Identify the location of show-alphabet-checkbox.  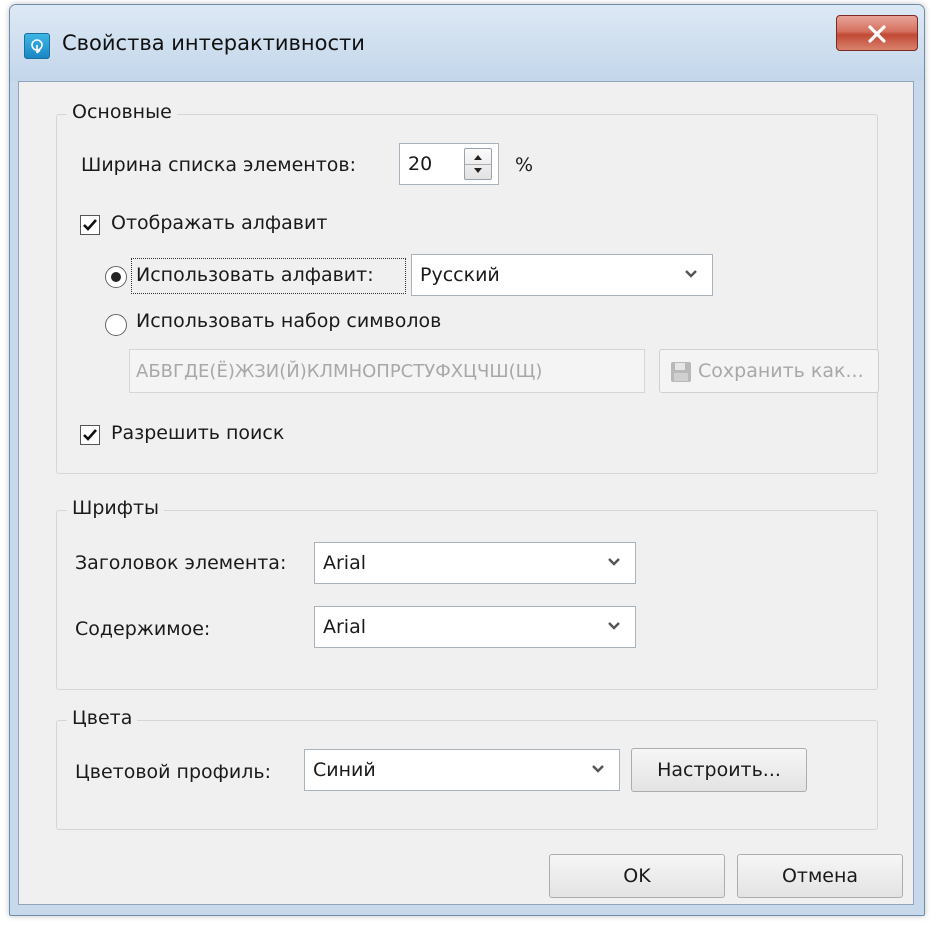
(90, 225).